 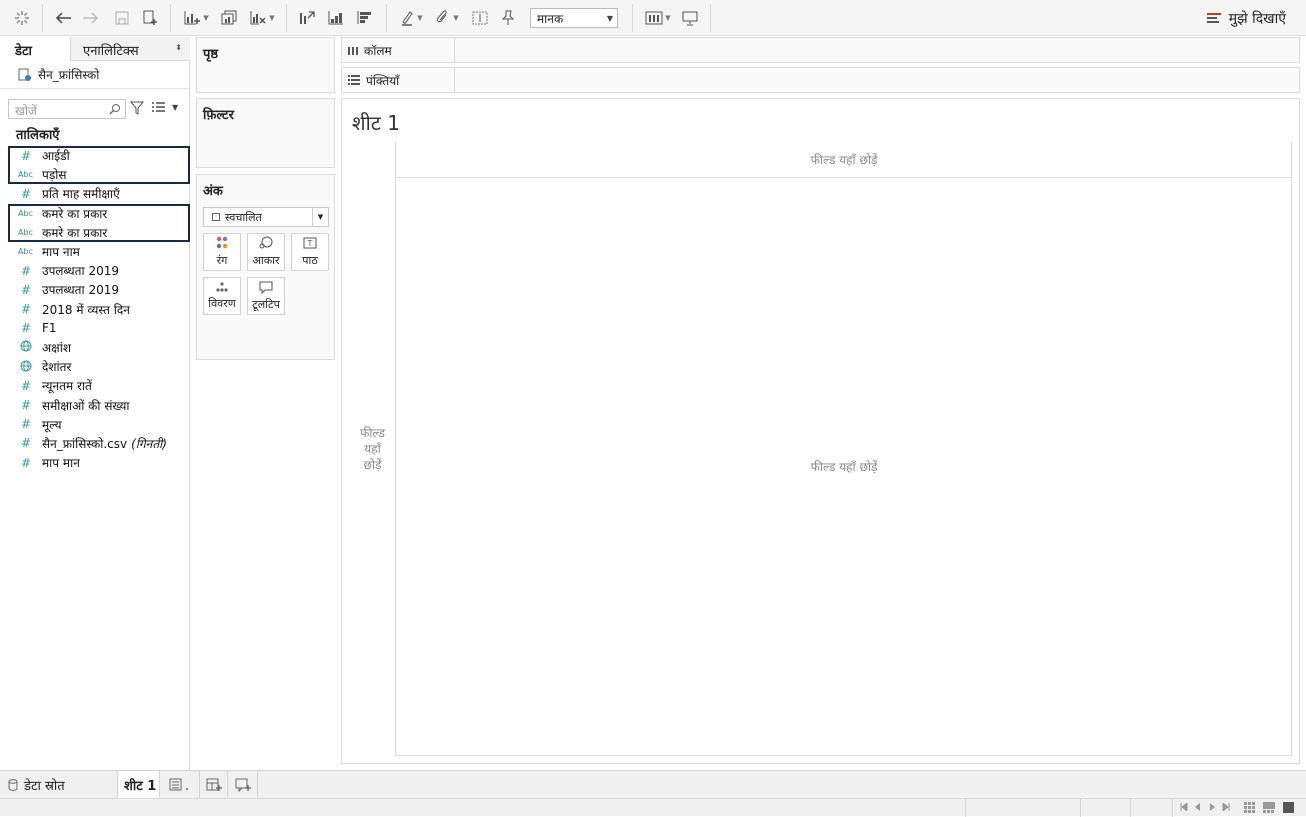 What do you see at coordinates (99, 462) in the screenshot?
I see `field-item: # माप मान` at bounding box center [99, 462].